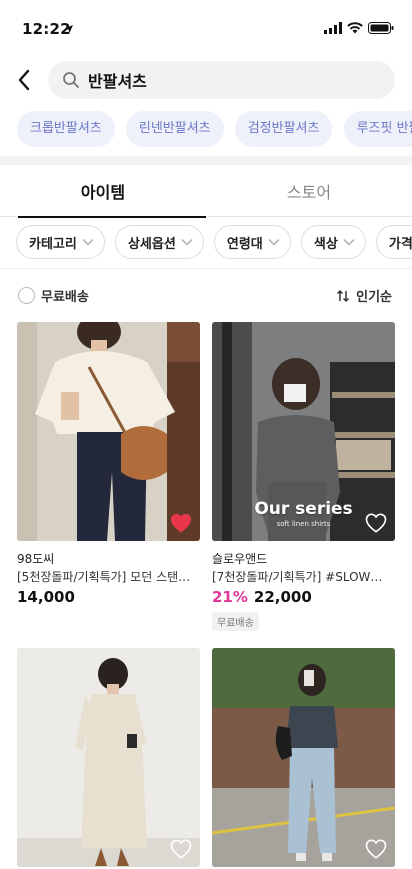  I want to click on search-query: 반팔셔츠, so click(117, 81).